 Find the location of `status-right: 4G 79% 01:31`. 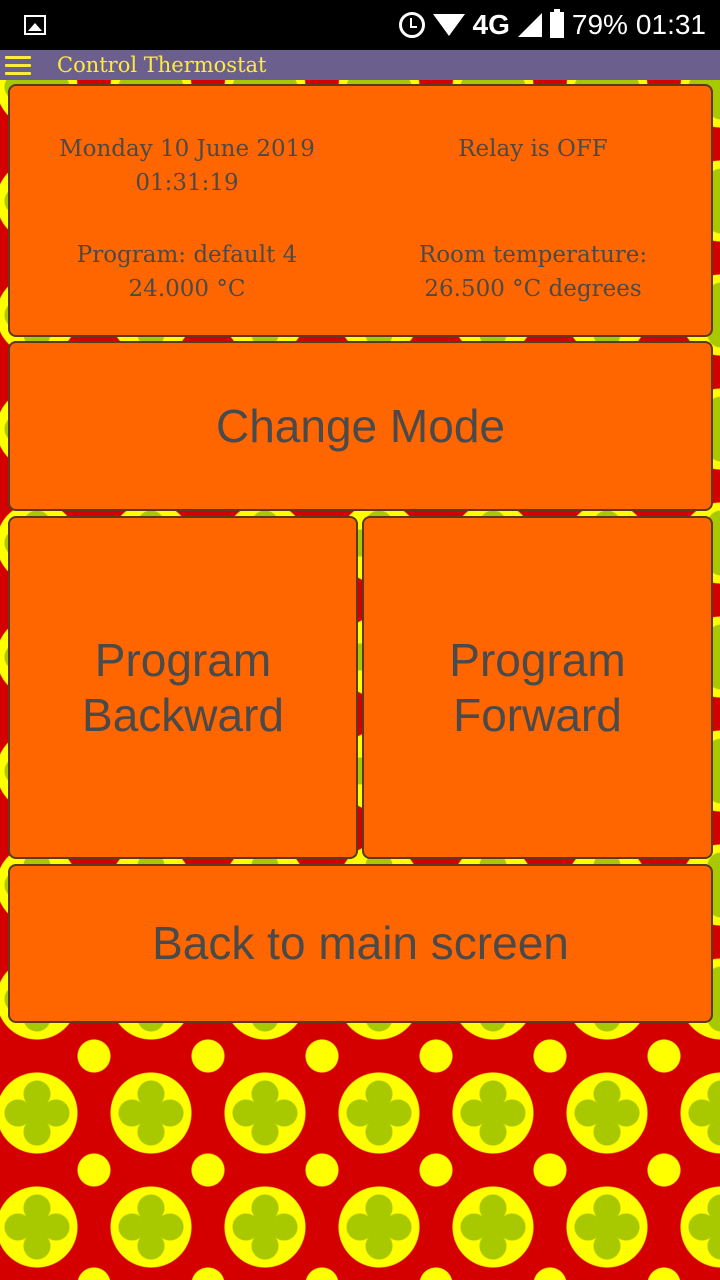

status-right: 4G 79% 01:31 is located at coordinates (552, 25).